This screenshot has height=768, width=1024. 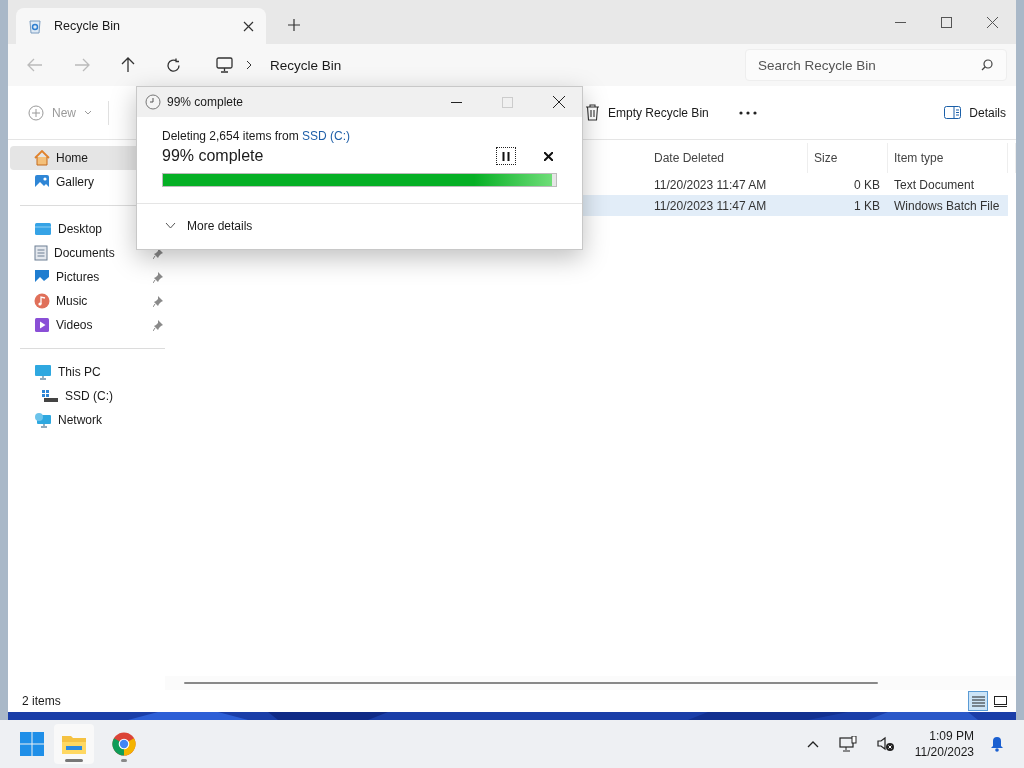 I want to click on more-options-icon, so click(x=747, y=112).